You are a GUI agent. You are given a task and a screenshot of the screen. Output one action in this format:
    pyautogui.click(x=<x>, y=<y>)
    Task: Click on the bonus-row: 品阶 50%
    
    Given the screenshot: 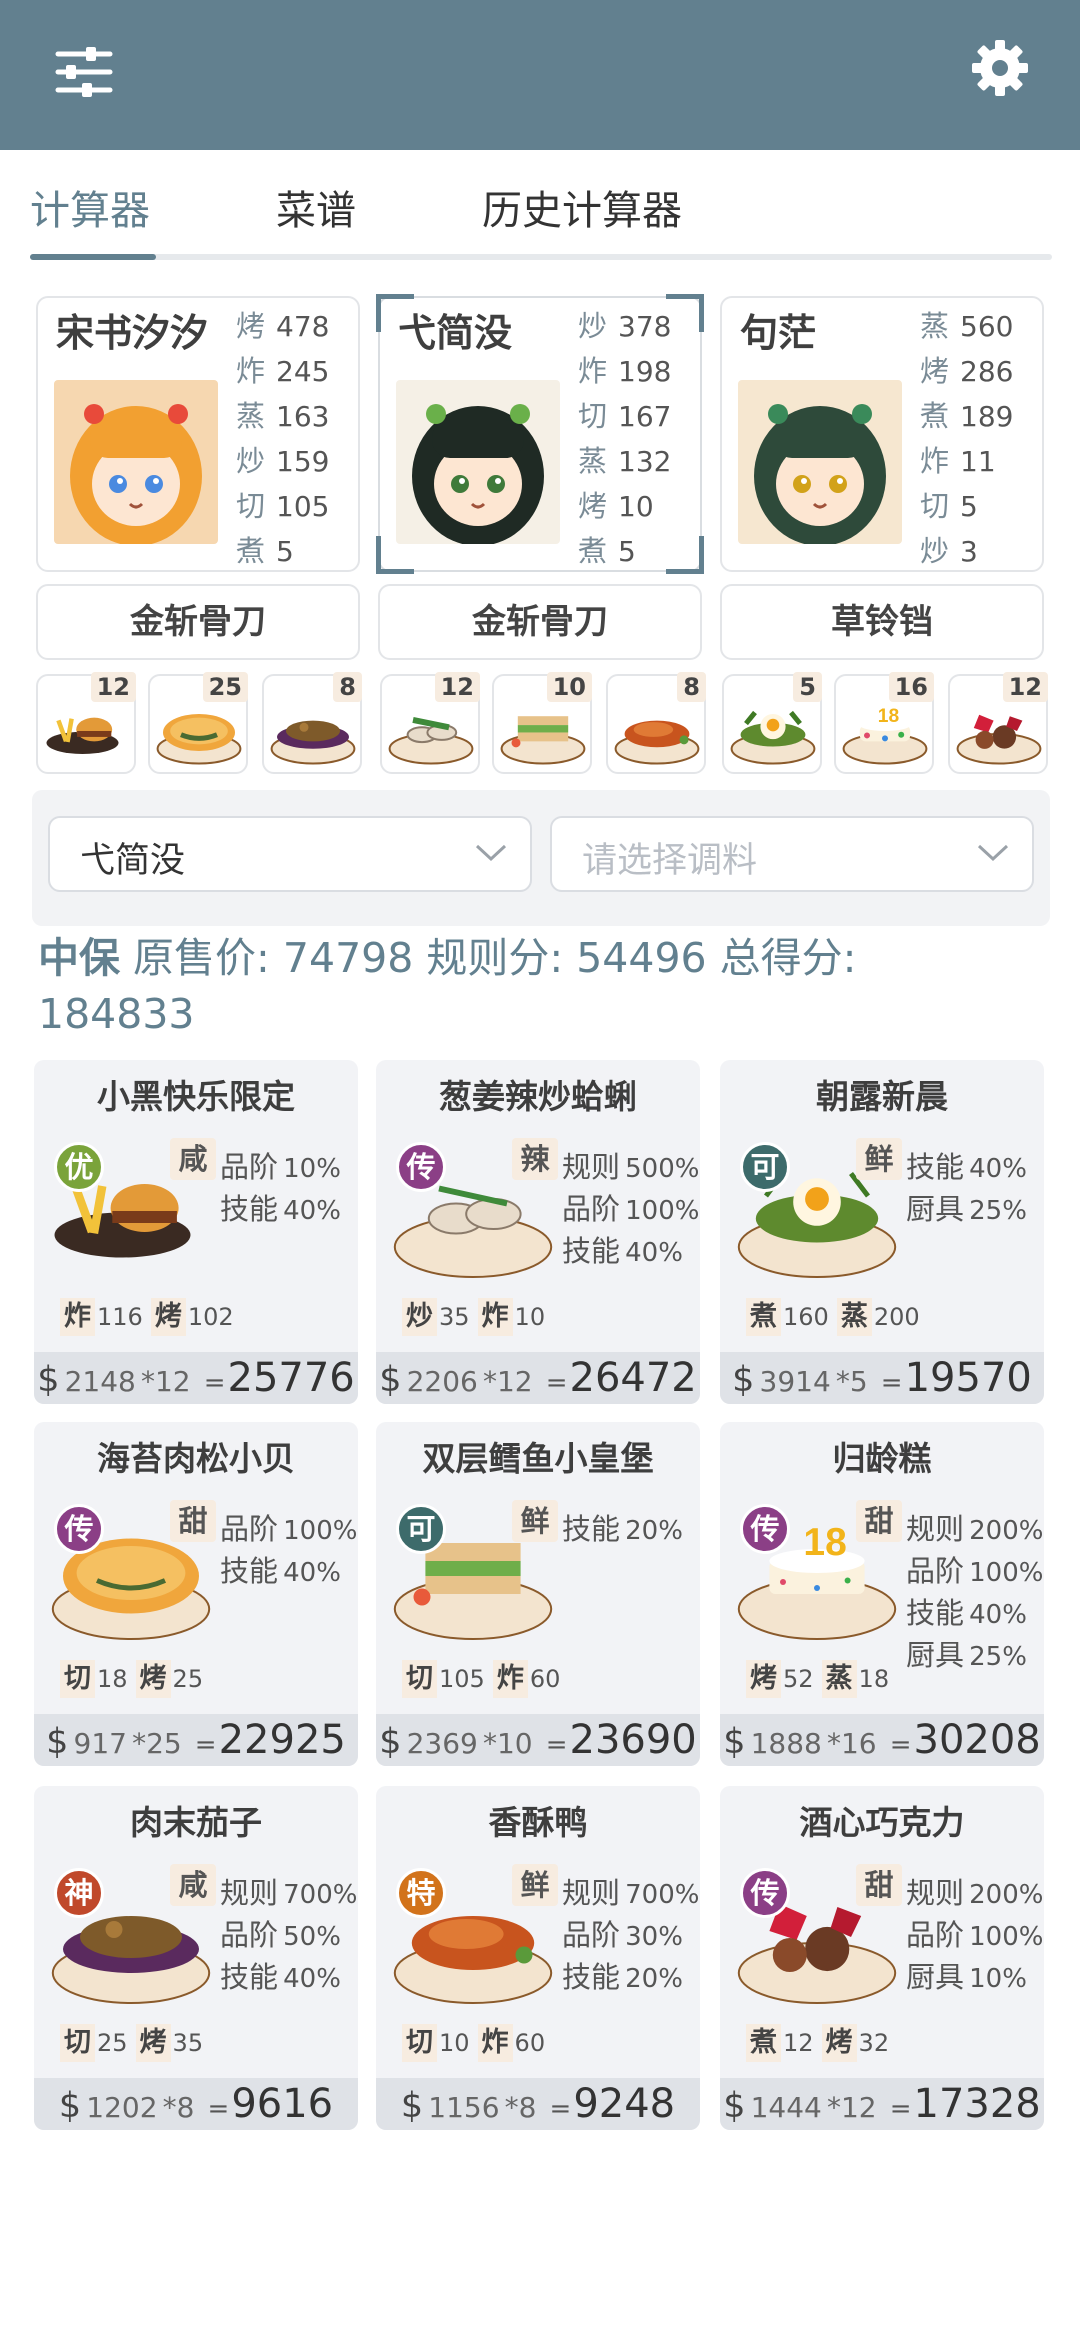 What is the action you would take?
    pyautogui.click(x=288, y=1935)
    